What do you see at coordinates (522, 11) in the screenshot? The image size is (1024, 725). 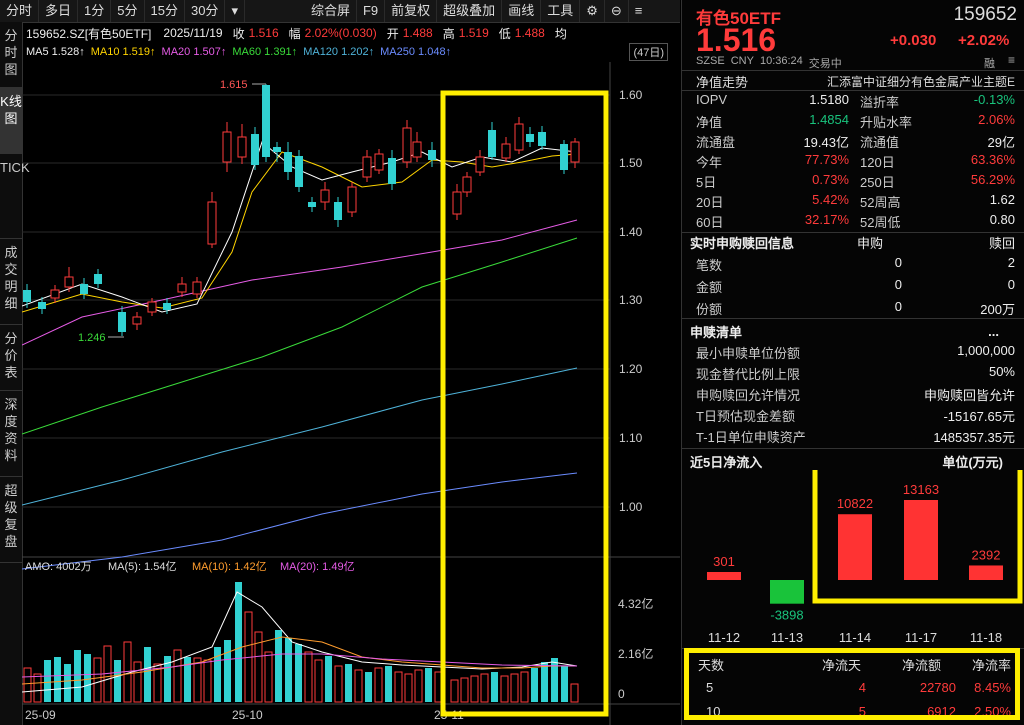 I see `draw-line-button: 画线` at bounding box center [522, 11].